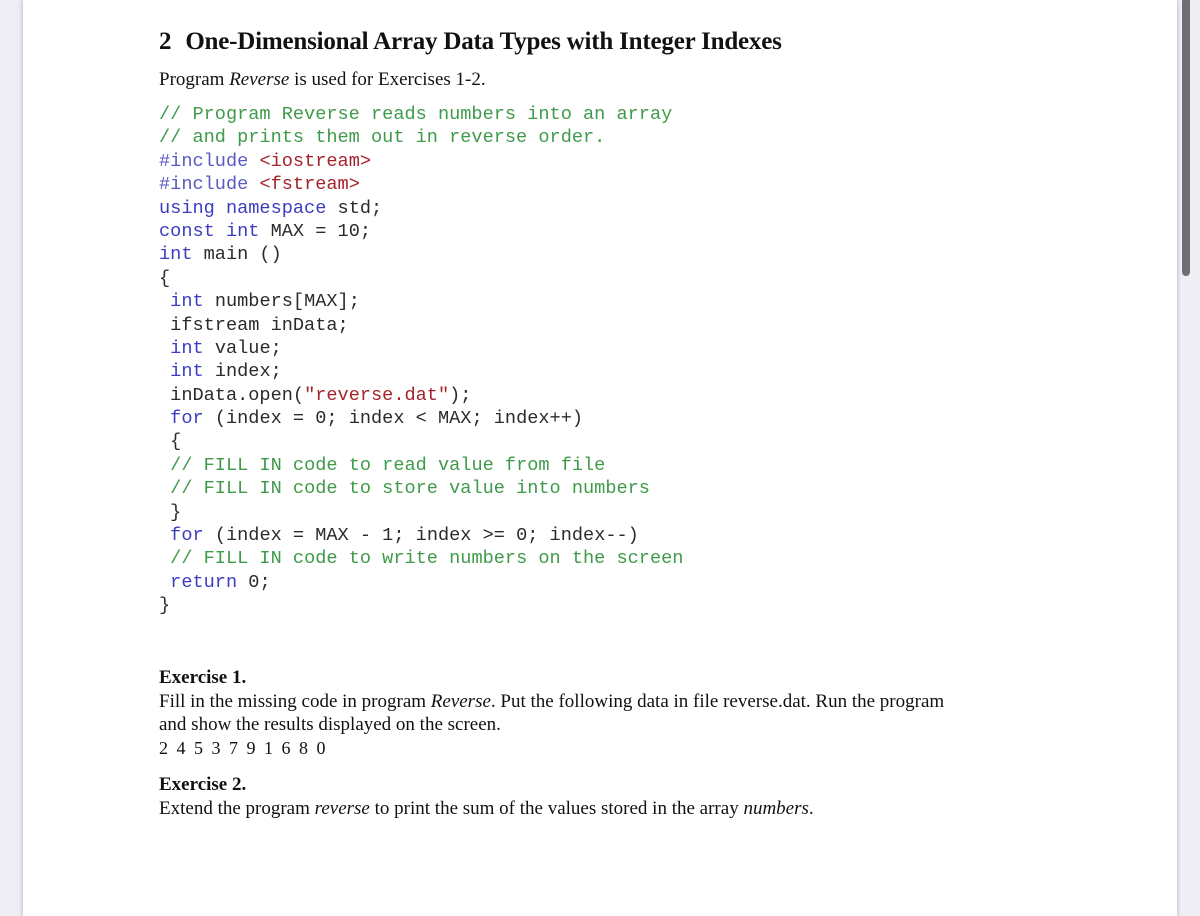 Image resolution: width=1200 pixels, height=916 pixels. What do you see at coordinates (421, 348) in the screenshot?
I see `code-line: int value;` at bounding box center [421, 348].